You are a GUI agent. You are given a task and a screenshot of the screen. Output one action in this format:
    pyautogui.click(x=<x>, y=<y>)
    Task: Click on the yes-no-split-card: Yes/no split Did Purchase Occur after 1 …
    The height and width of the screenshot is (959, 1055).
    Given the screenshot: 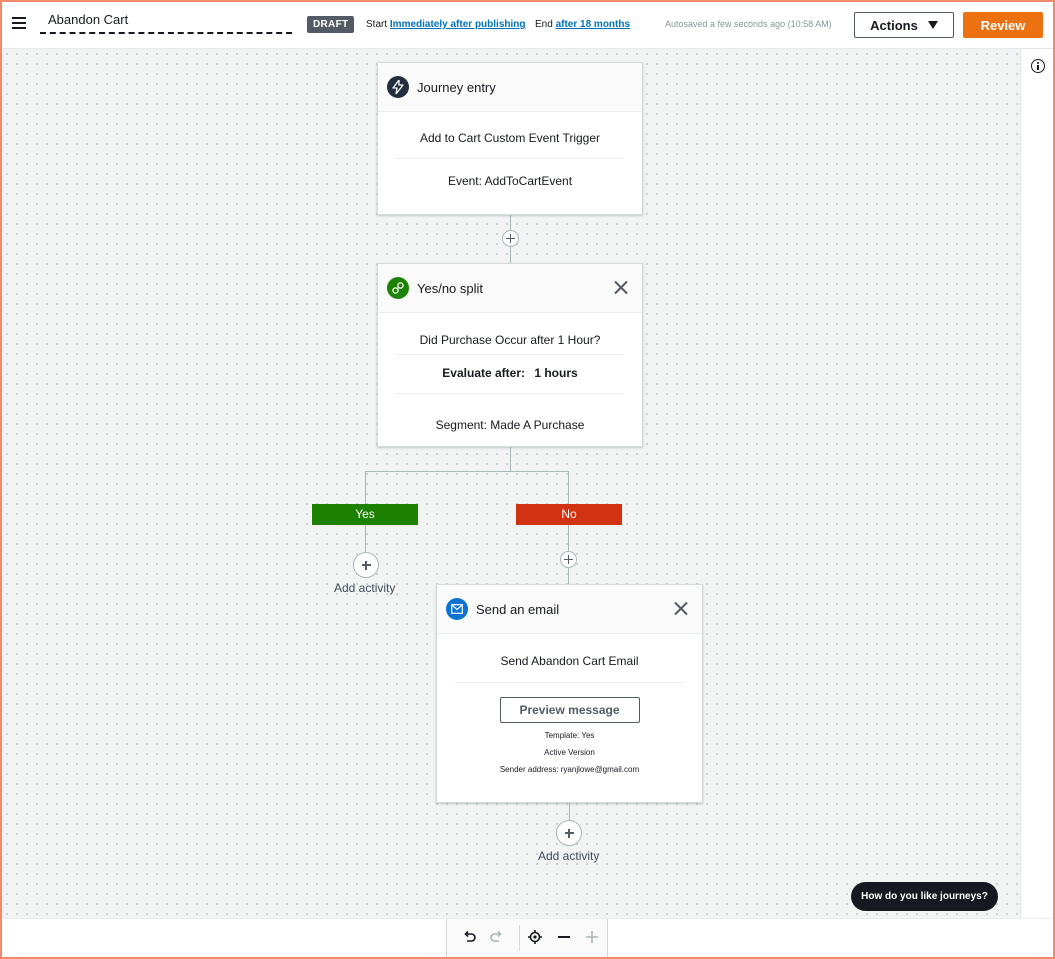 What is the action you would take?
    pyautogui.click(x=510, y=355)
    